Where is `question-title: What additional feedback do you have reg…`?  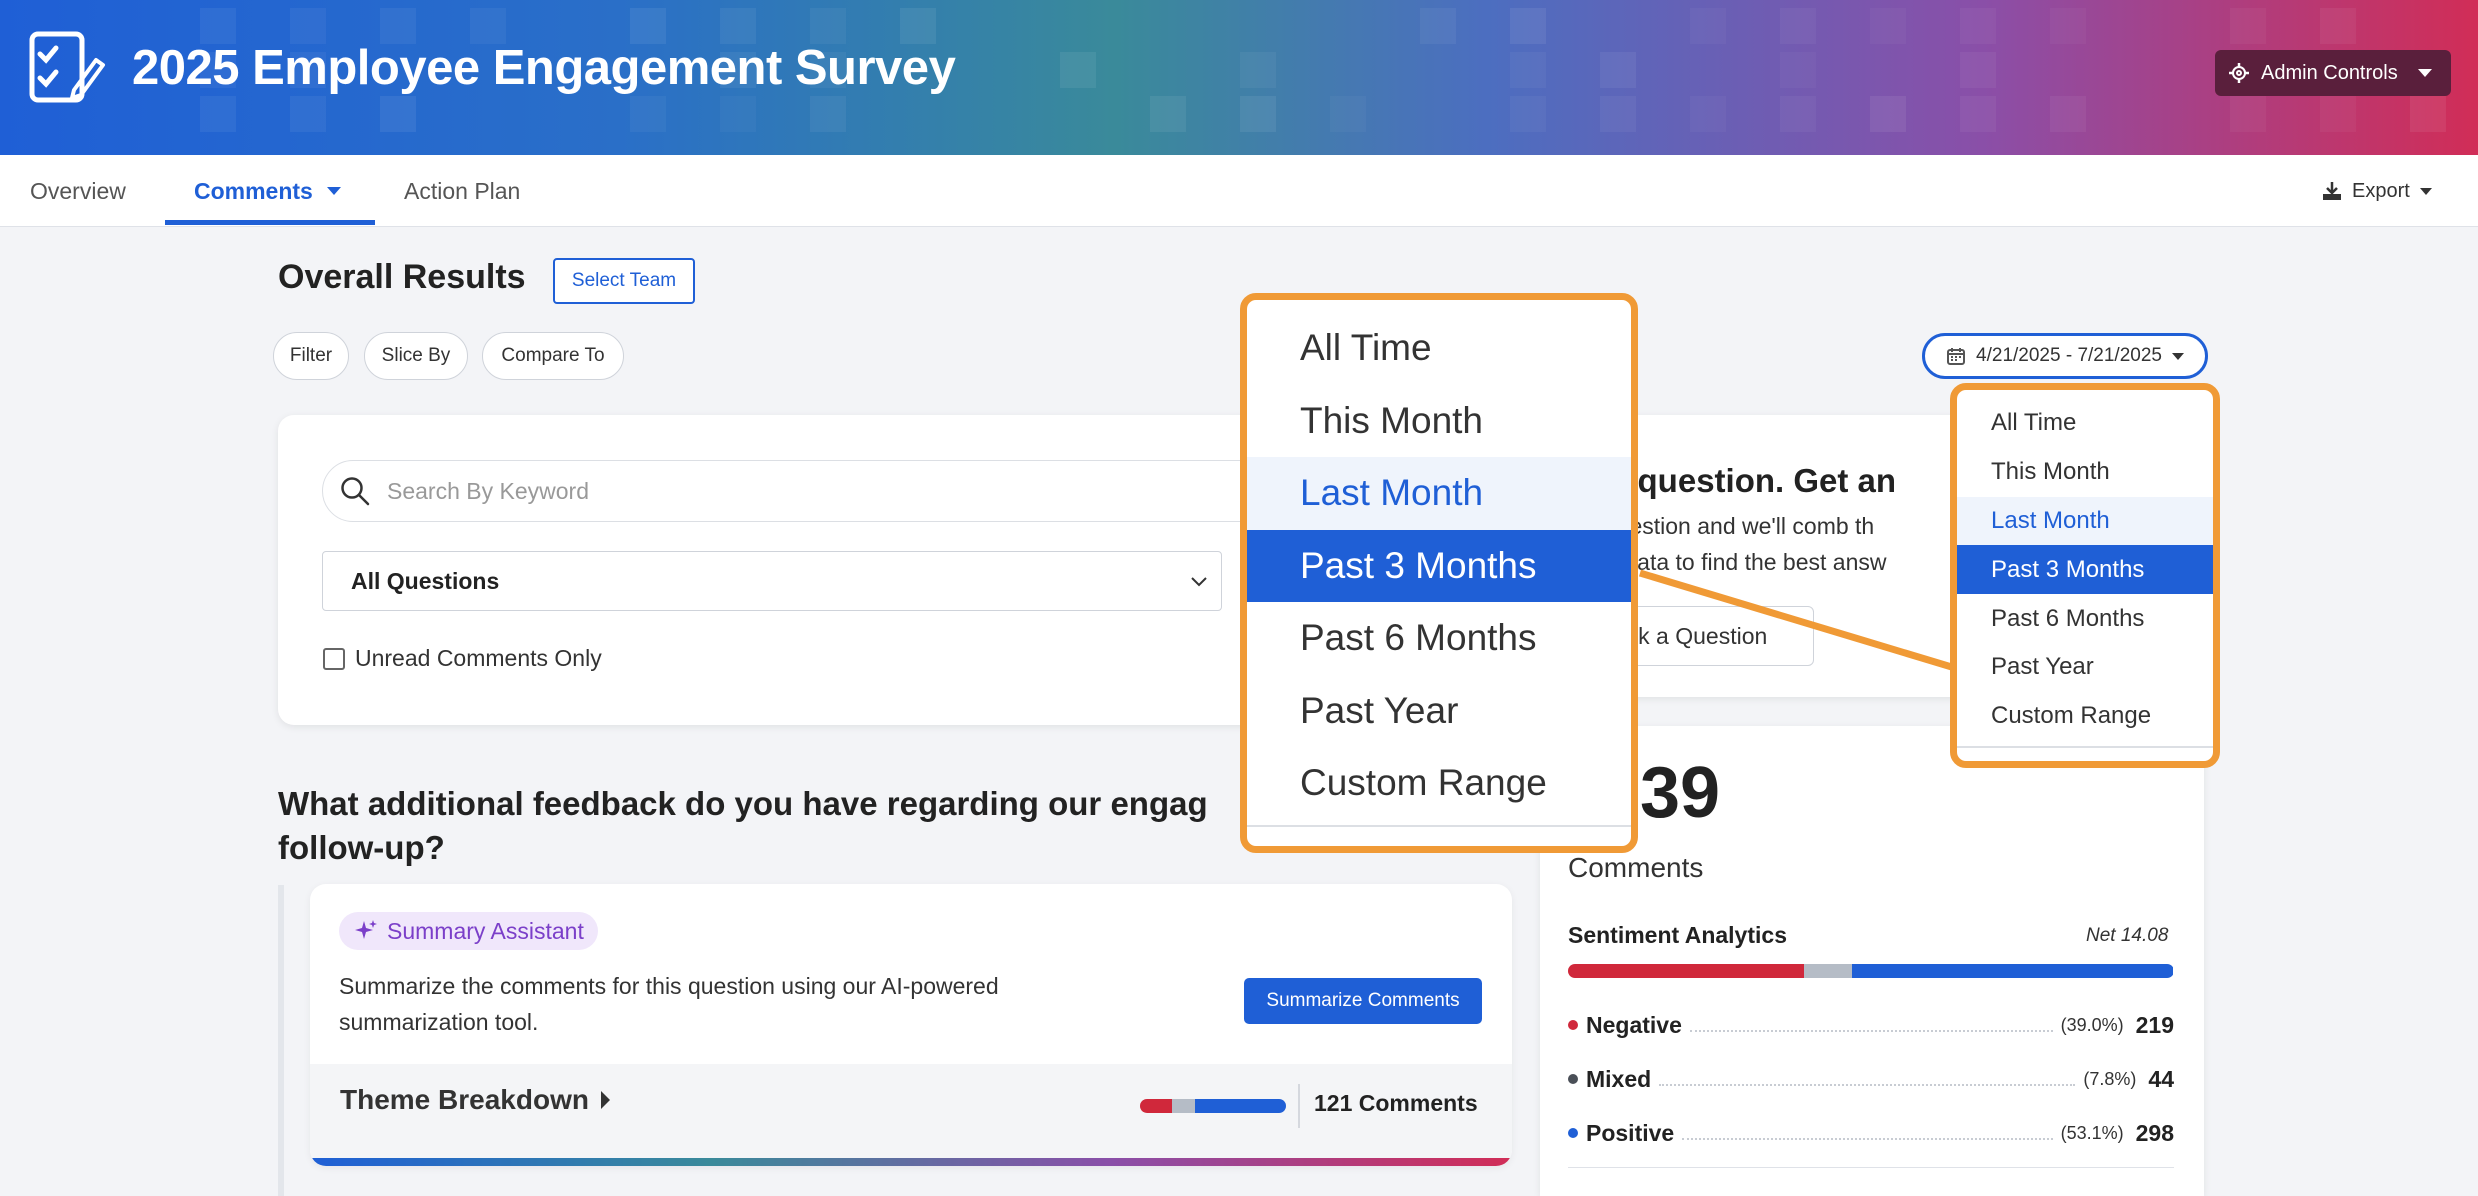 question-title: What additional feedback do you have reg… is located at coordinates (778, 826).